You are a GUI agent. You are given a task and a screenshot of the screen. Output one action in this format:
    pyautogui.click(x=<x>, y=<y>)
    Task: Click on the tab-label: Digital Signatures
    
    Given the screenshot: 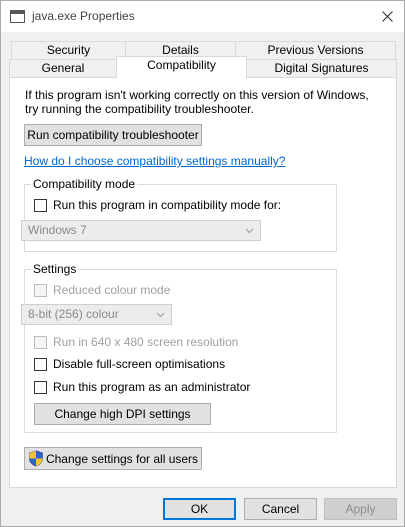 What is the action you would take?
    pyautogui.click(x=321, y=68)
    